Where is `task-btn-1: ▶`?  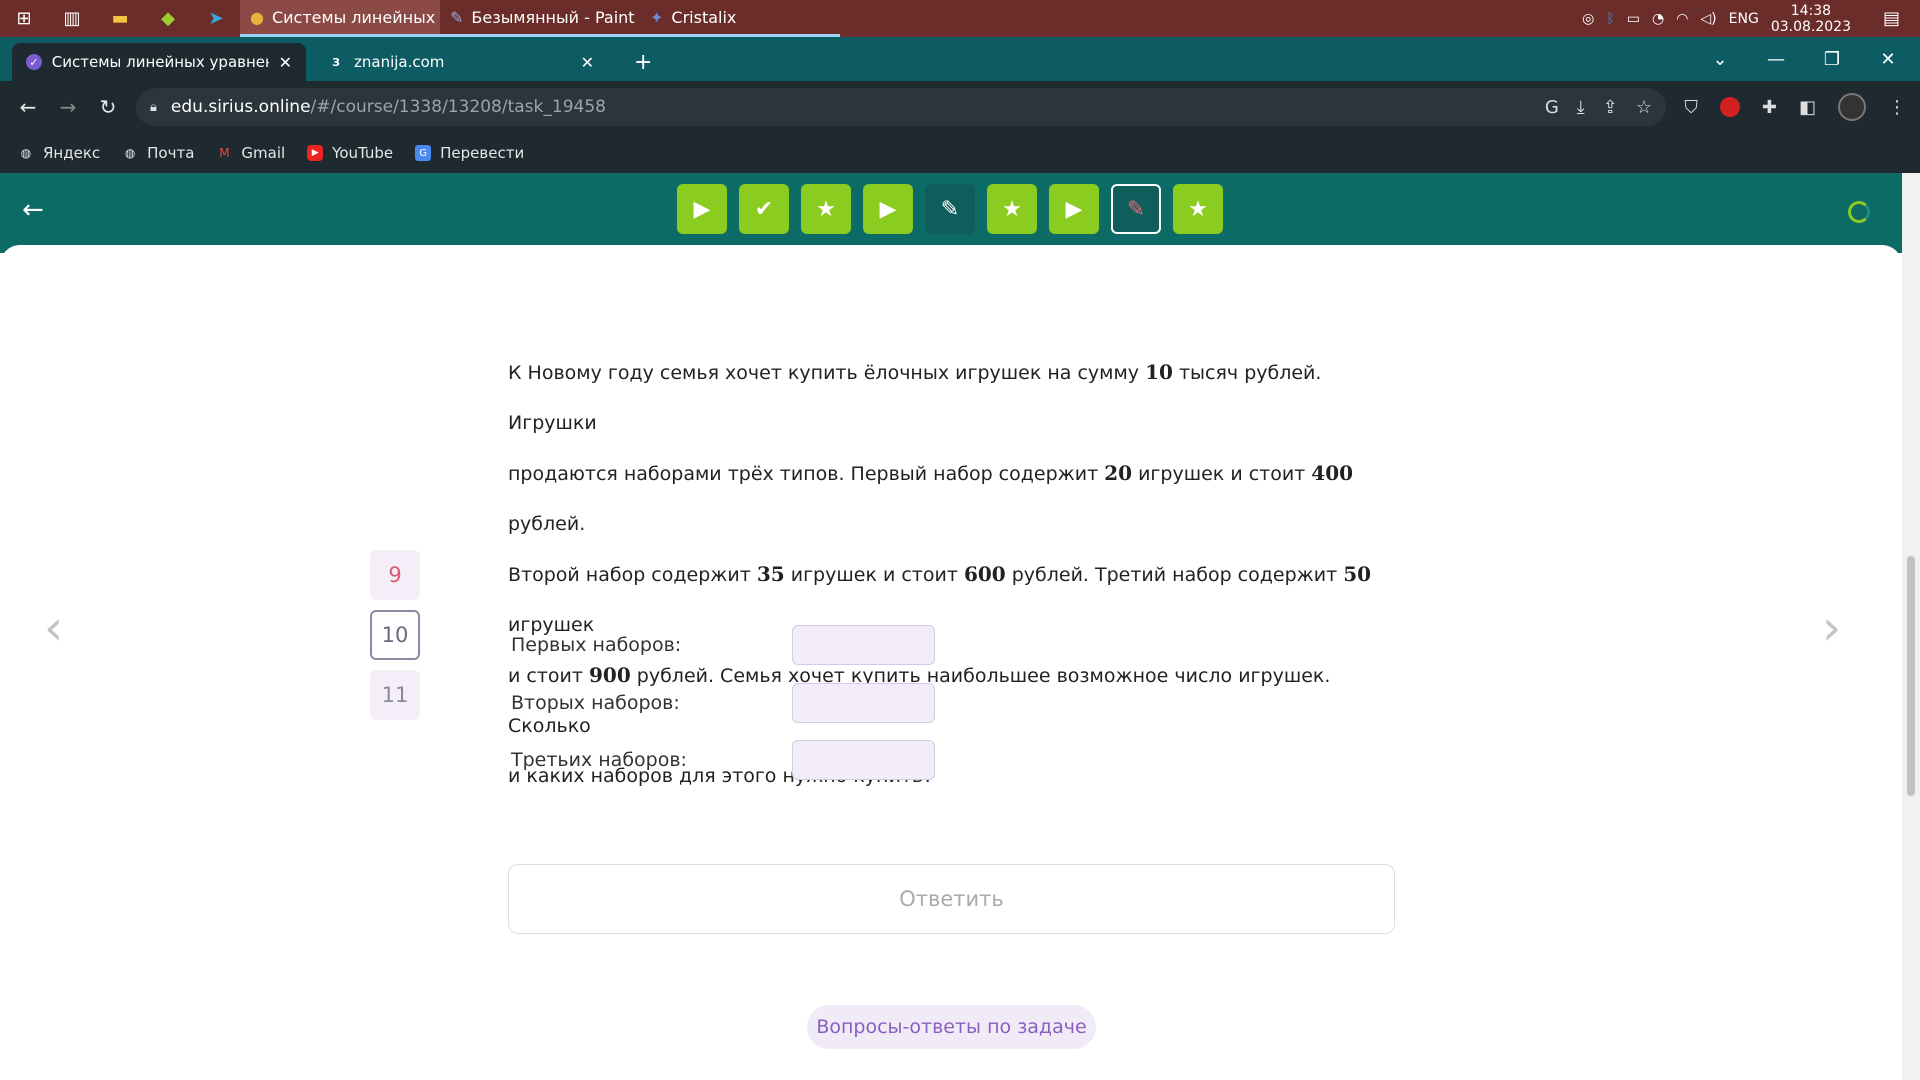
task-btn-1: ▶ is located at coordinates (702, 209).